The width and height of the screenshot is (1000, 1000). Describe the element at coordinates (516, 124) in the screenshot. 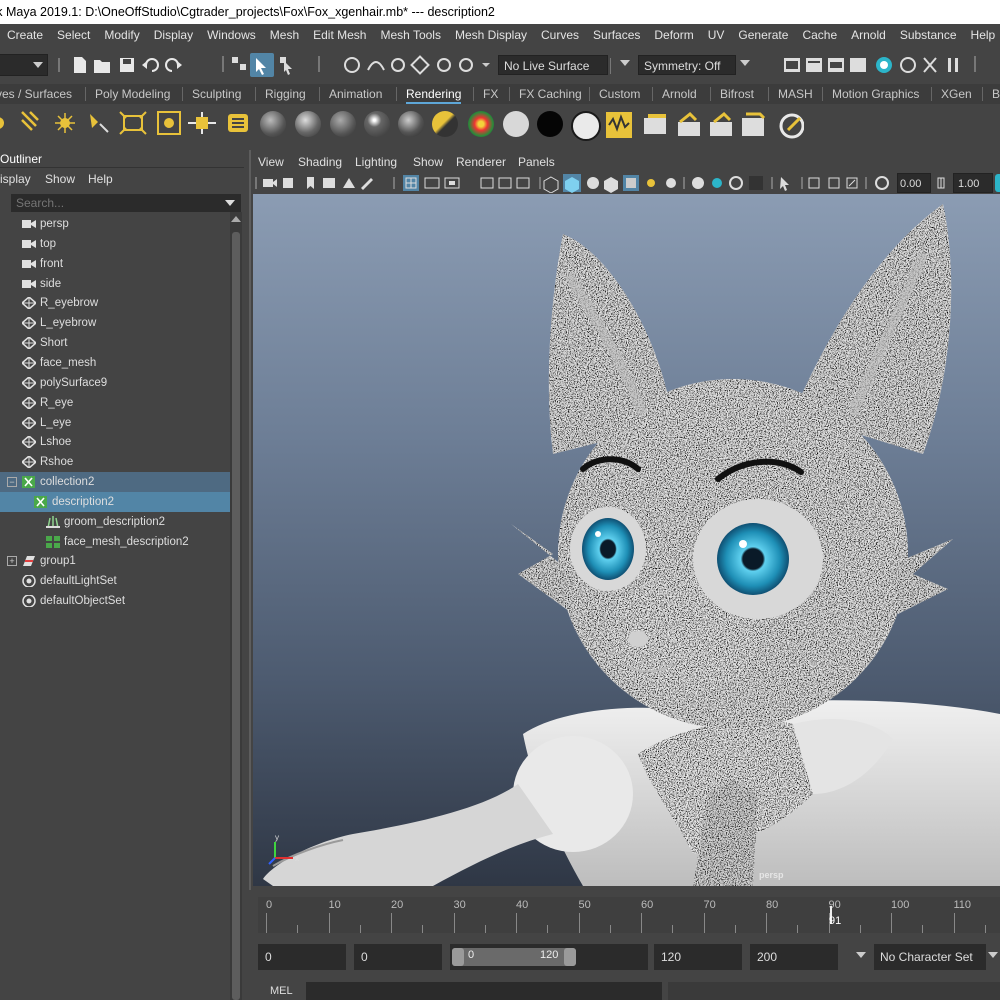

I see `surface-shader-white-icon` at that location.